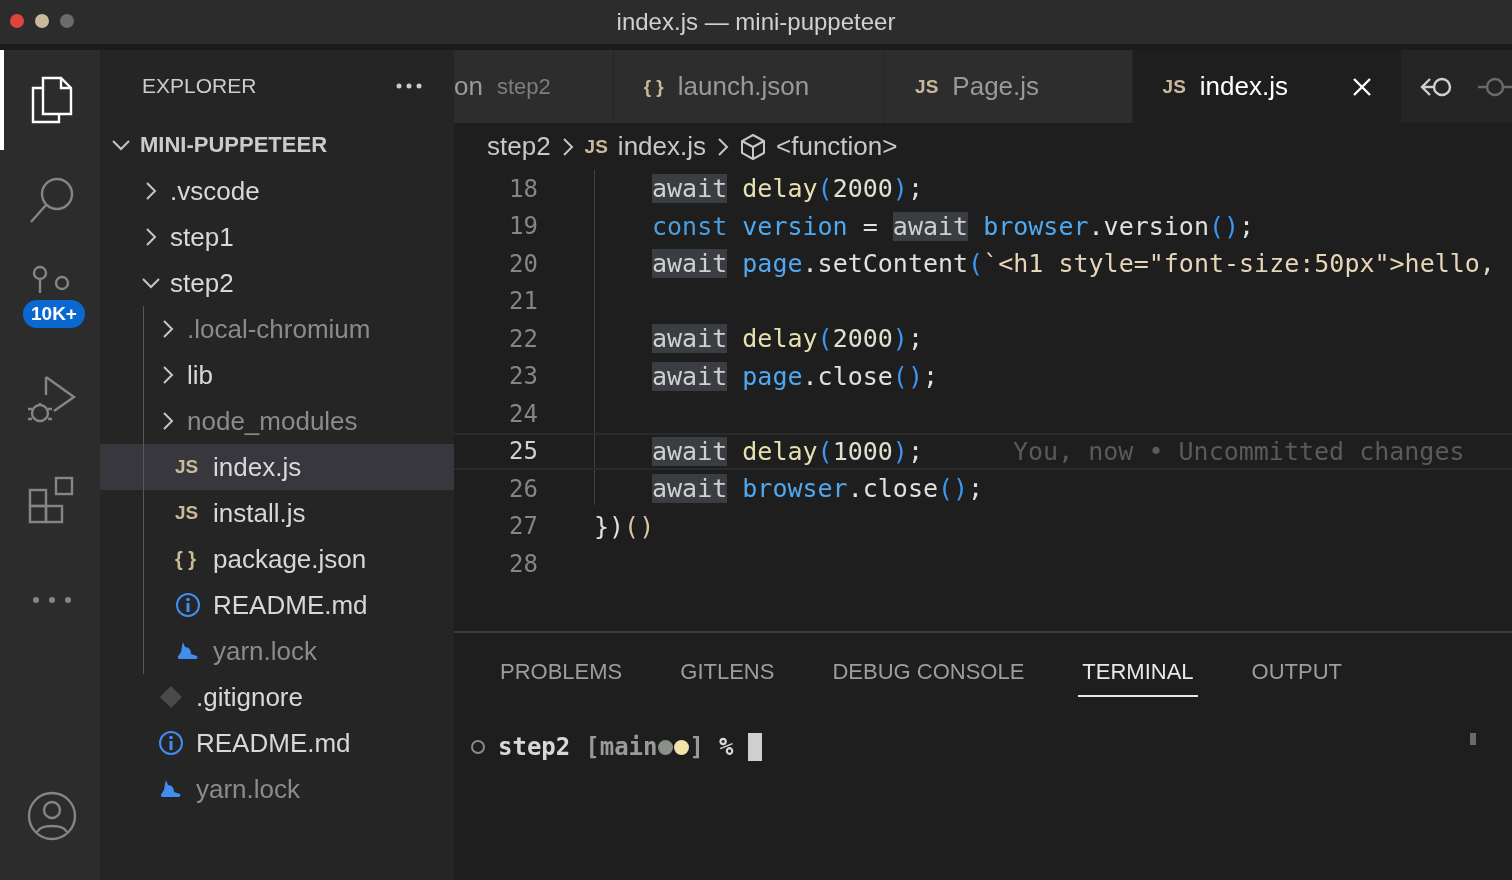  What do you see at coordinates (52, 816) in the screenshot?
I see `account-icon` at bounding box center [52, 816].